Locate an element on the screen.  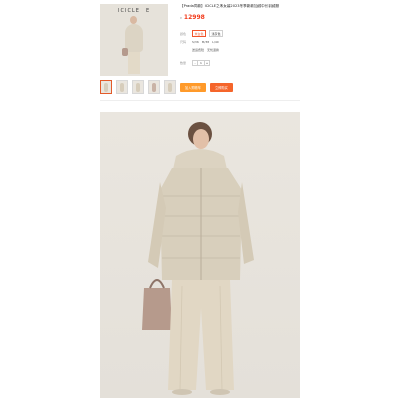
option-label-quantity: 数量 is located at coordinates (183, 63).